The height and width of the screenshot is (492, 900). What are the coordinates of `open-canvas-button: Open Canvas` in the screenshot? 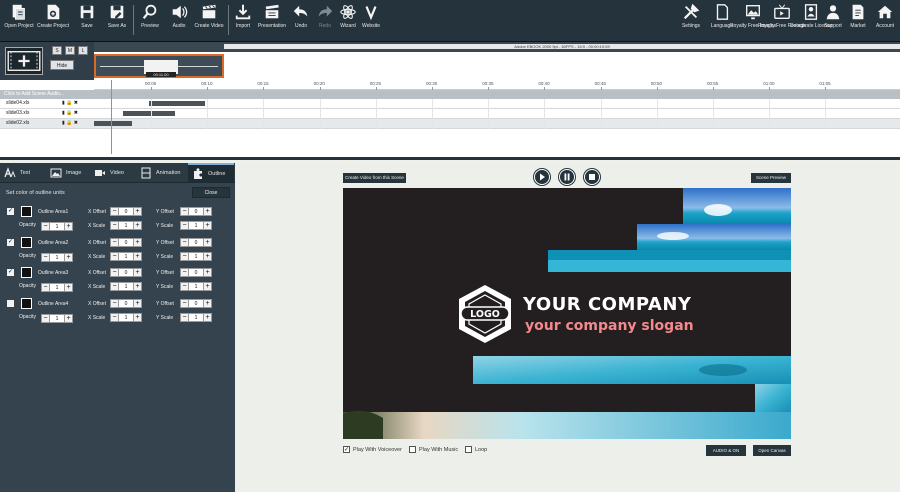 It's located at (772, 450).